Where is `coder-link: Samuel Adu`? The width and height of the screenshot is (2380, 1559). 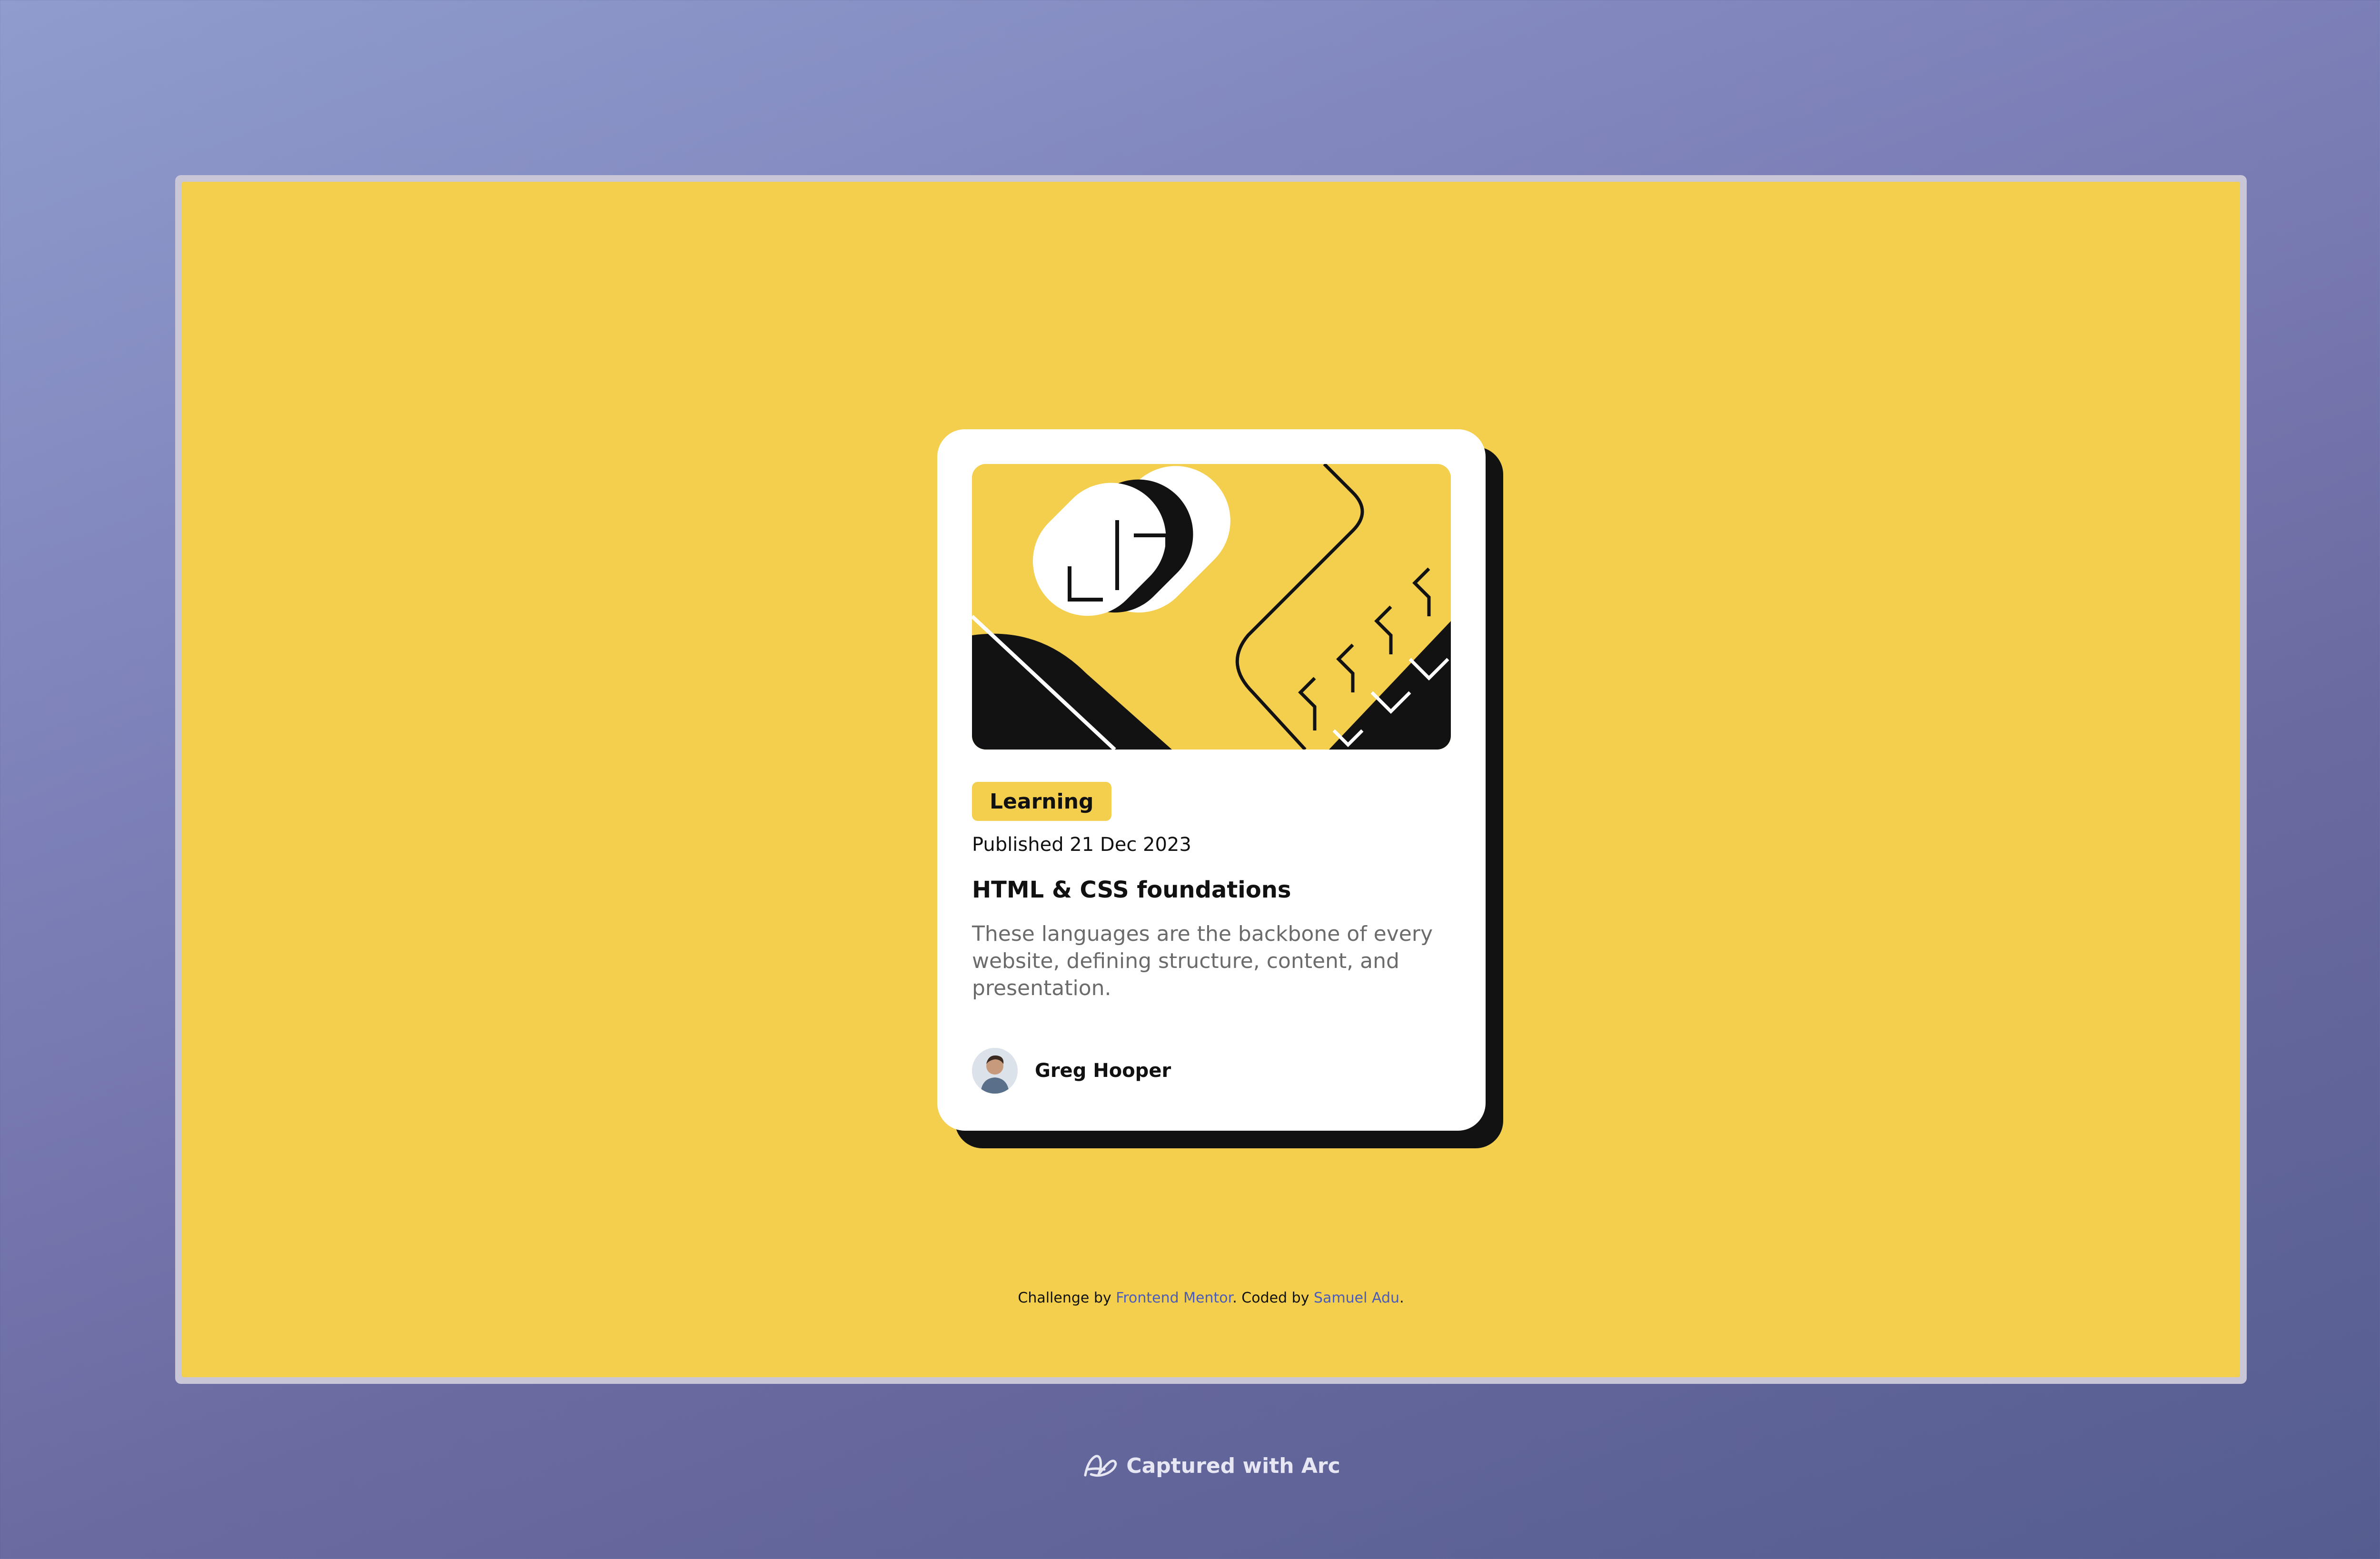
coder-link: Samuel Adu is located at coordinates (1356, 1298).